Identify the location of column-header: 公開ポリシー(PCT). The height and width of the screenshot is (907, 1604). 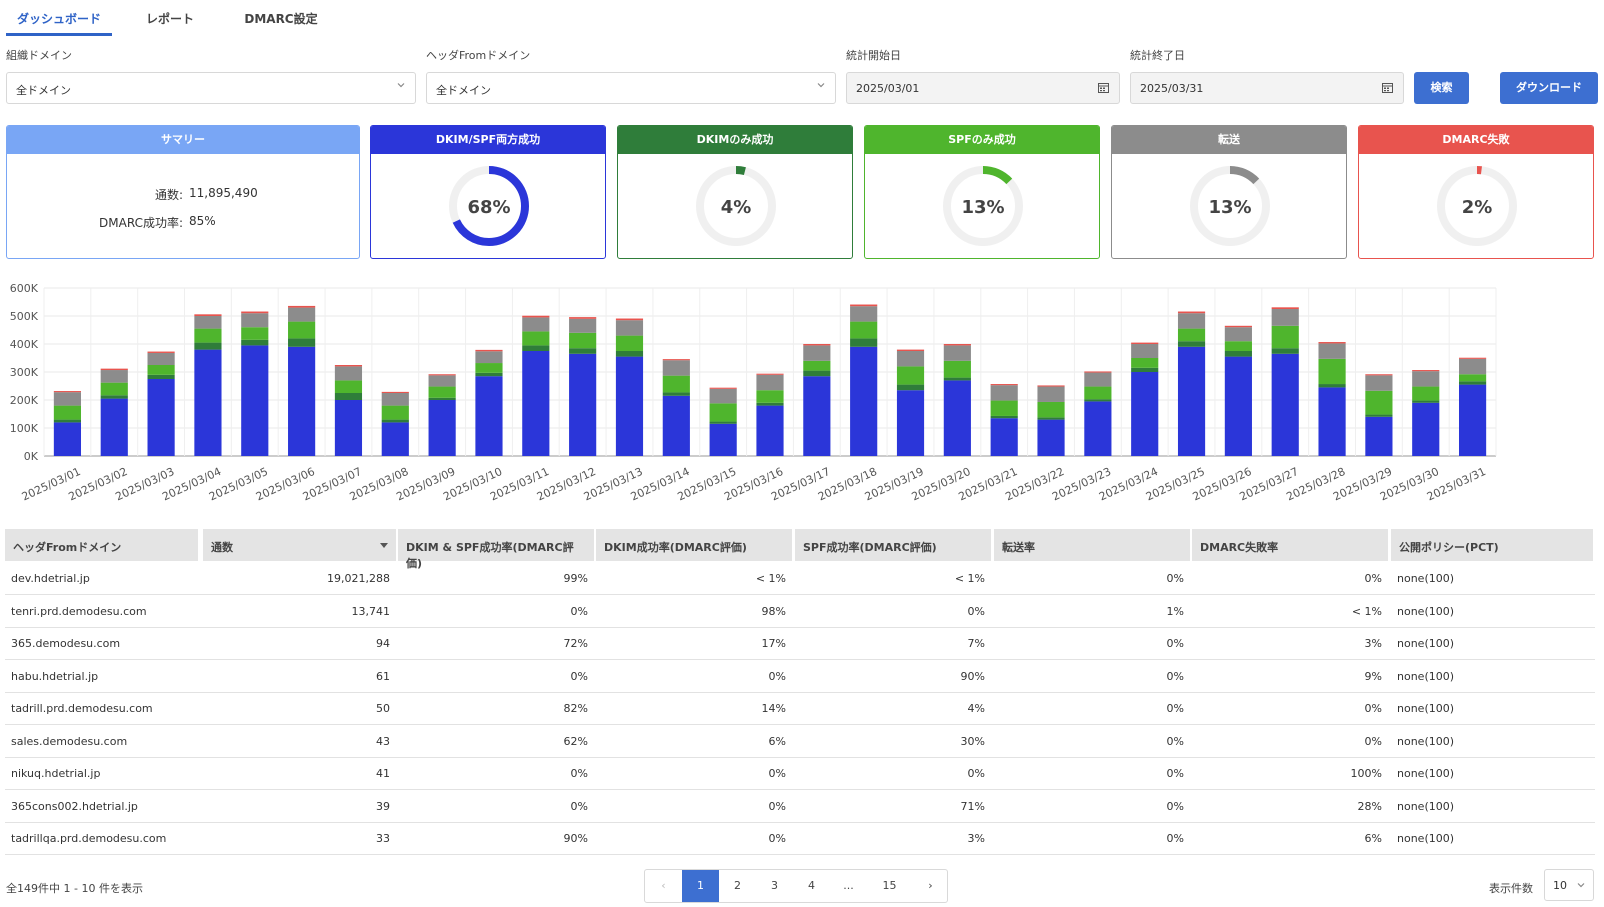
(1492, 545).